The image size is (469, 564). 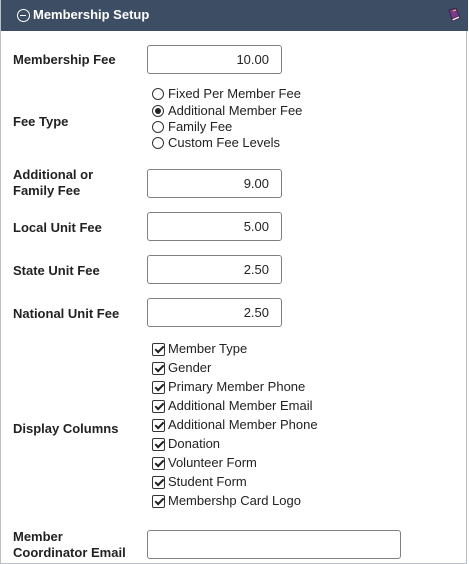 I want to click on radio-label: Family Fee, so click(x=200, y=126).